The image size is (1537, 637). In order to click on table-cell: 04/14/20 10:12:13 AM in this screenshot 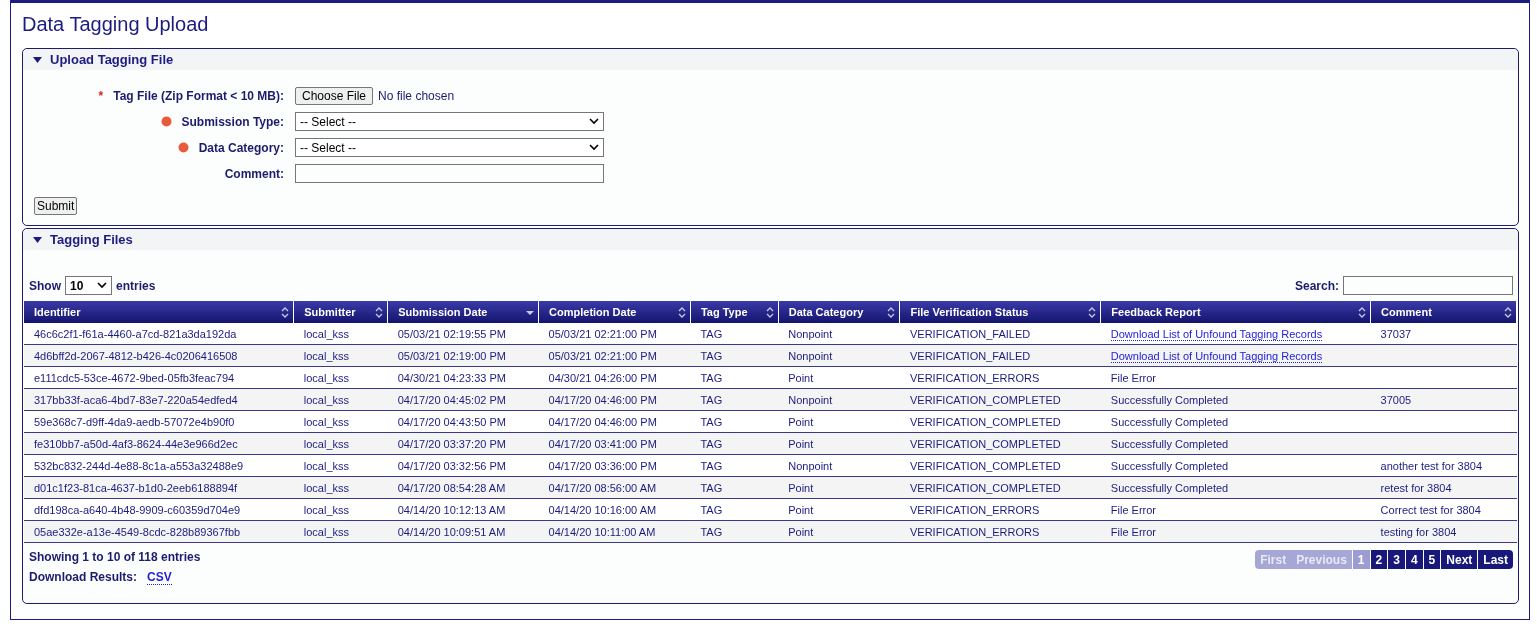, I will do `click(451, 509)`.